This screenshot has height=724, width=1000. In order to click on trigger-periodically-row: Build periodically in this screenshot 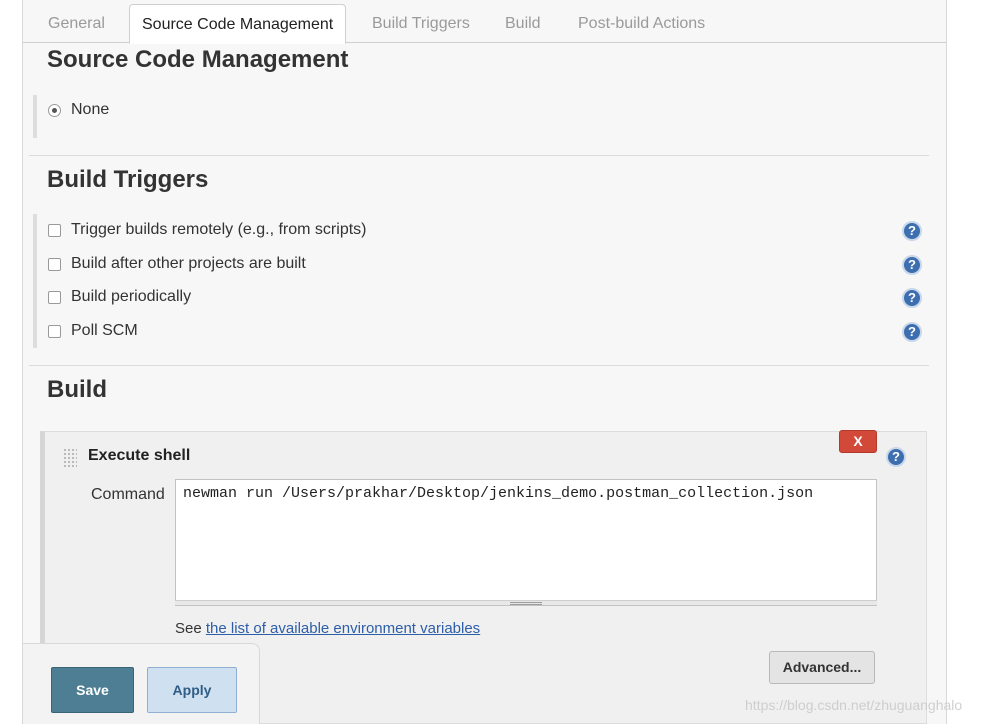, I will do `click(119, 297)`.